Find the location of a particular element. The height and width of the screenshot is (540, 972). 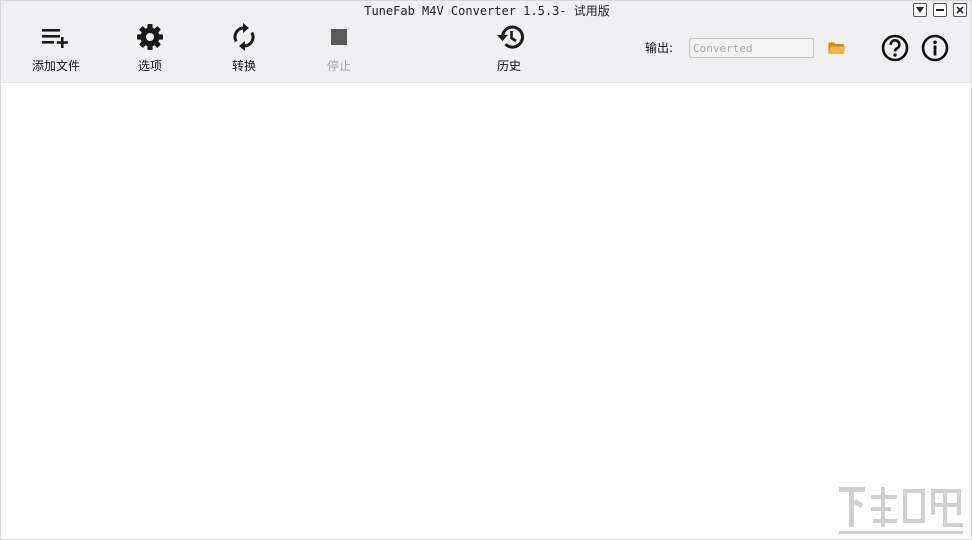

watermark-logo is located at coordinates (901, 509).